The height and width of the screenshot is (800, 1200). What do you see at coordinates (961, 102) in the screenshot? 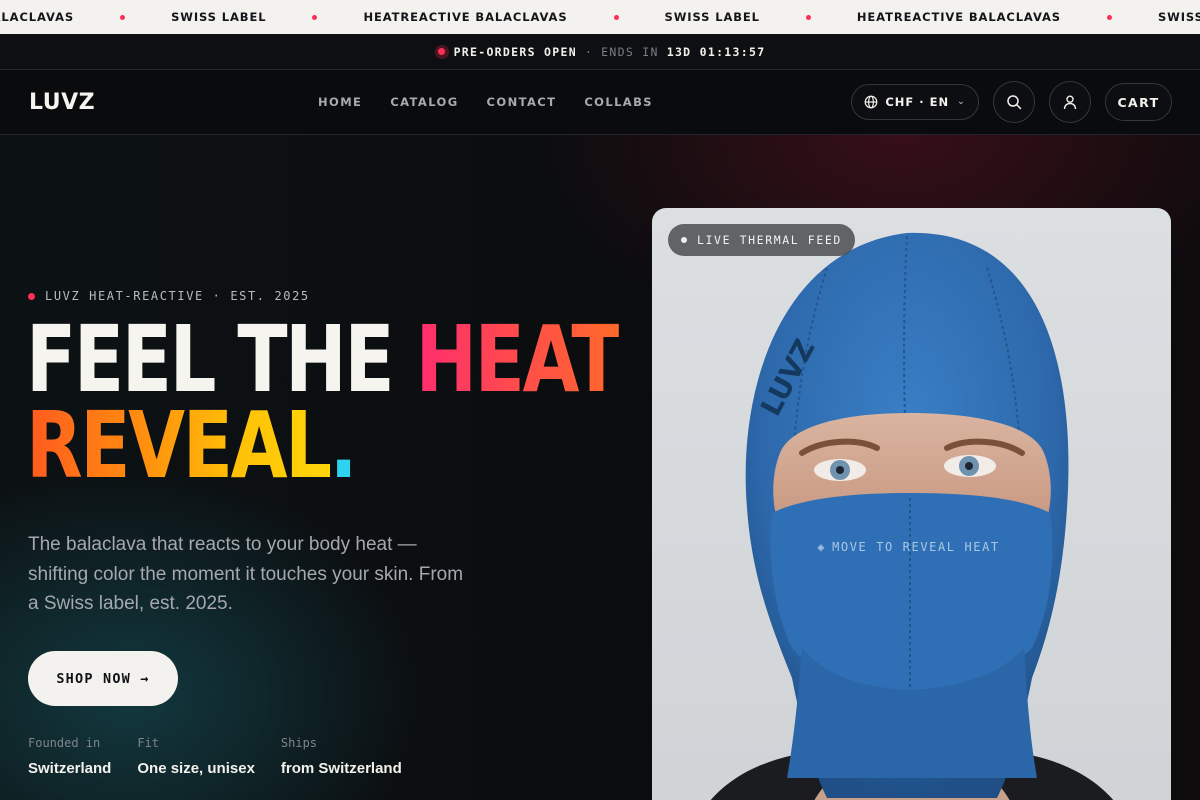
I see `chevron-down-icon: ⌄` at bounding box center [961, 102].